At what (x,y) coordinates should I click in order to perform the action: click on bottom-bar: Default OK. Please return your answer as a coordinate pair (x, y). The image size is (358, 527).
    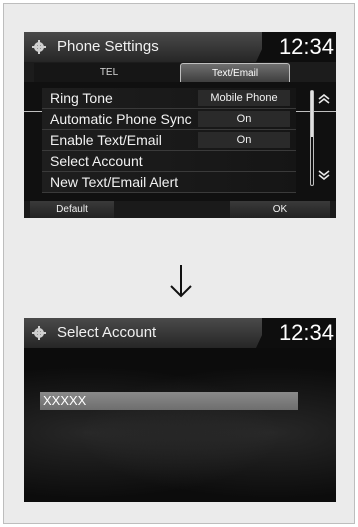
    Looking at the image, I should click on (180, 209).